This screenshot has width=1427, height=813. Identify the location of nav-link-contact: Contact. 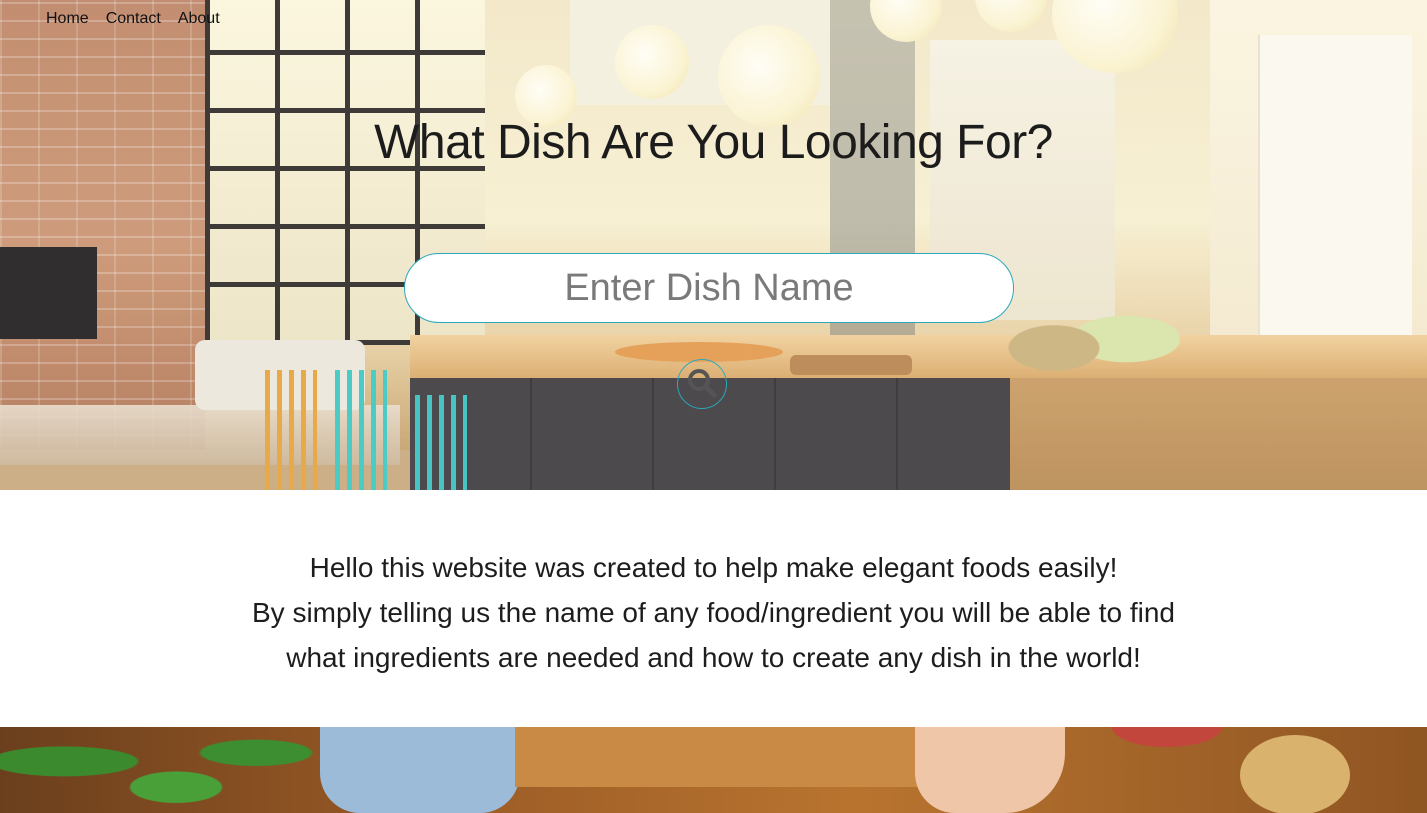
(133, 19).